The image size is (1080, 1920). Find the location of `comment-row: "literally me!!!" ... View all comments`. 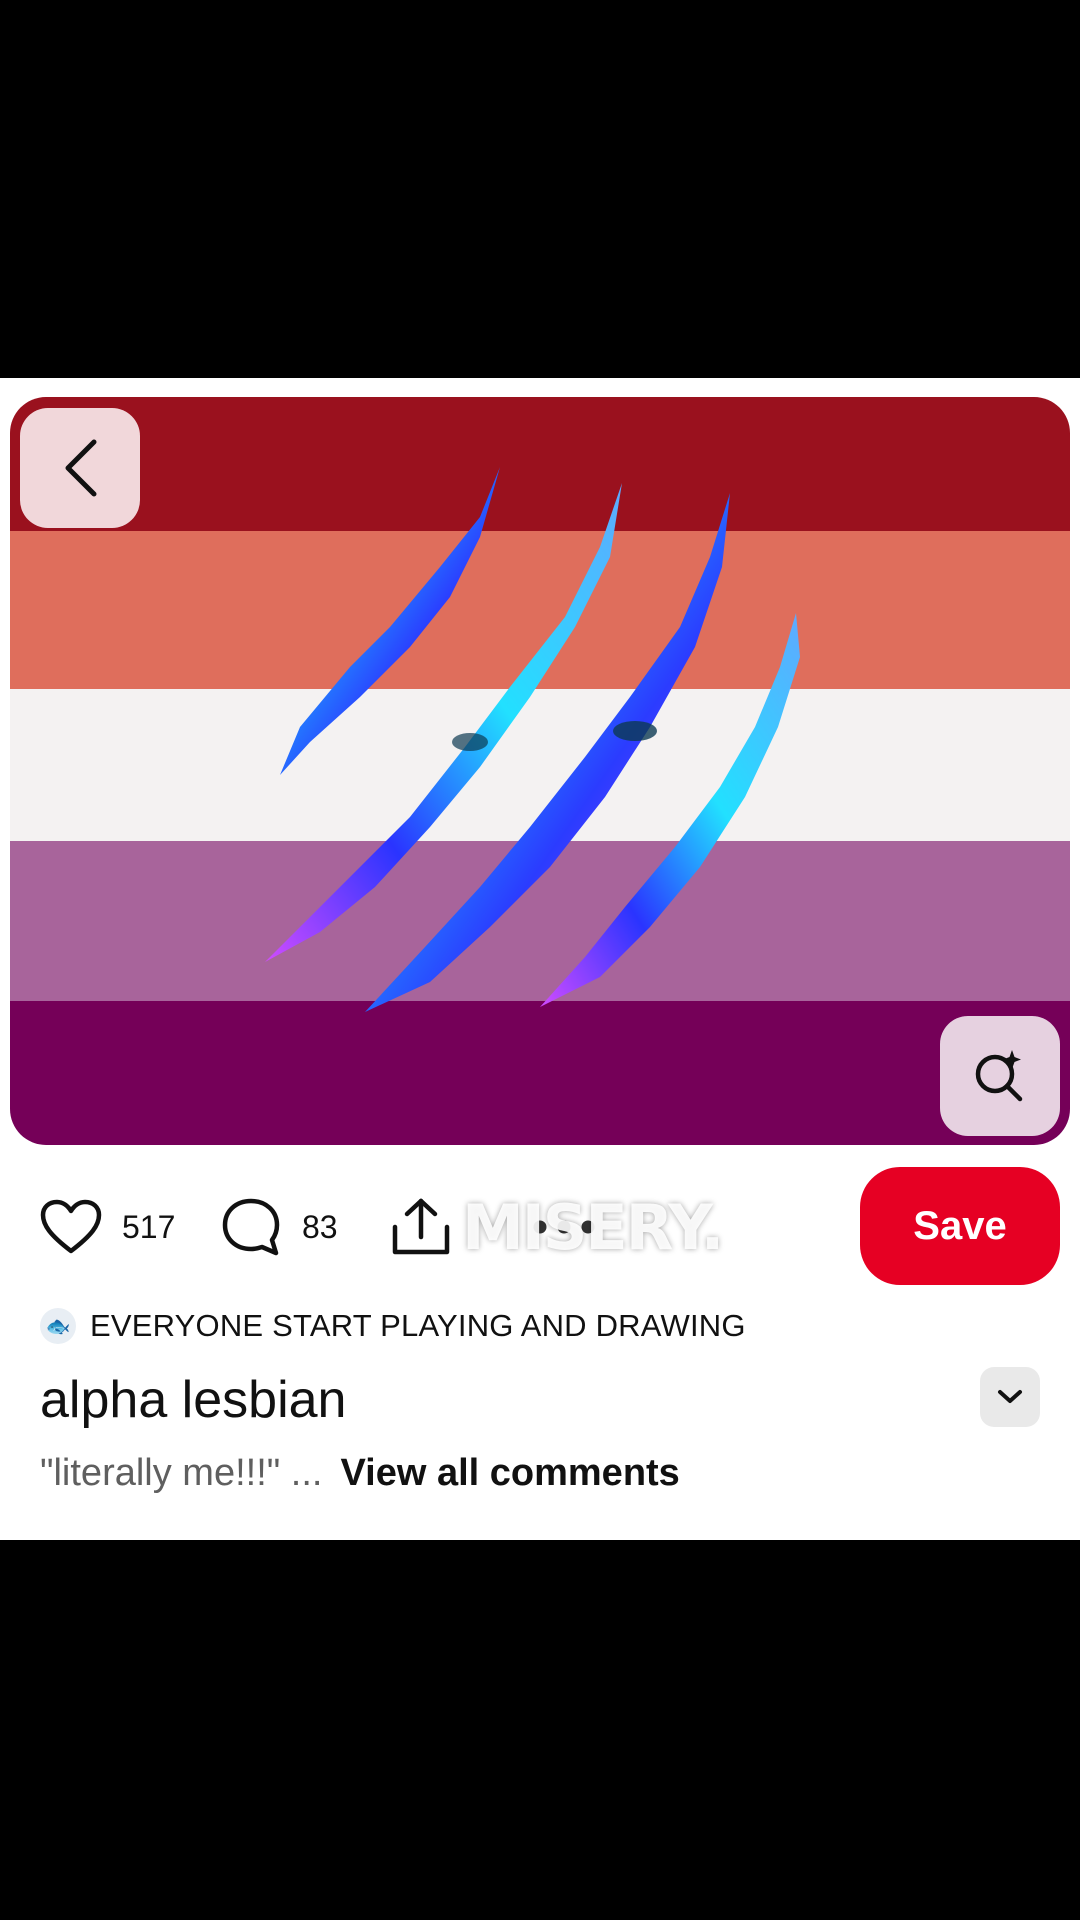

comment-row: "literally me!!!" ... View all comments is located at coordinates (360, 1473).